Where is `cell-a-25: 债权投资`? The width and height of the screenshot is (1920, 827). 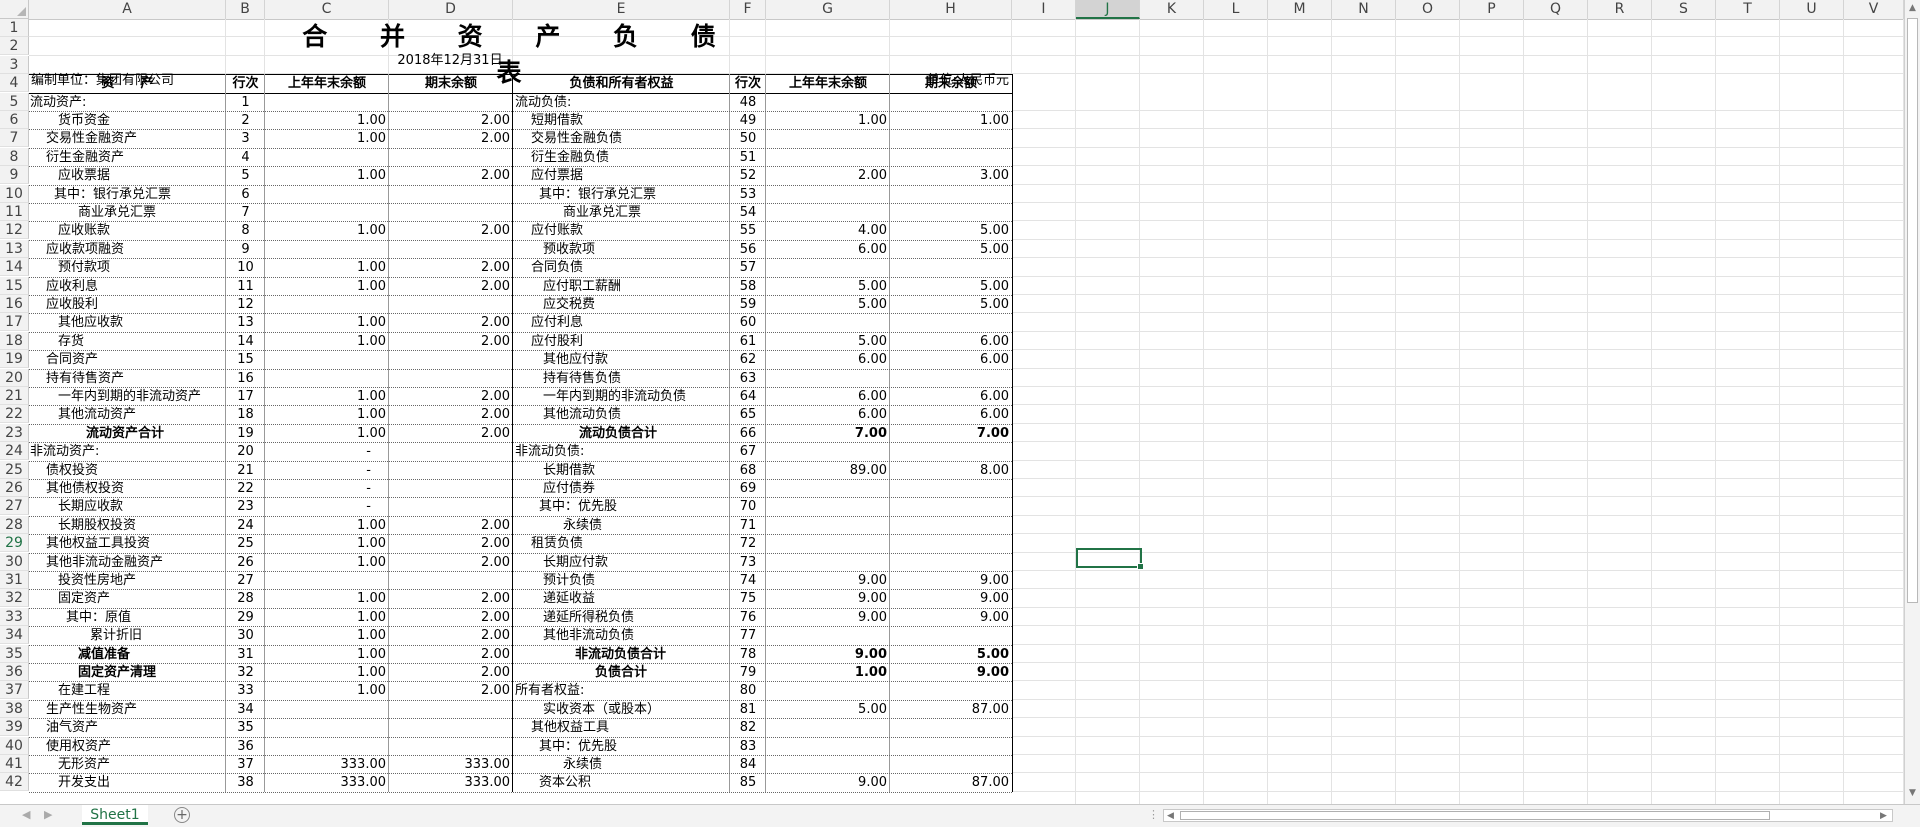 cell-a-25: 债权投资 is located at coordinates (136, 471).